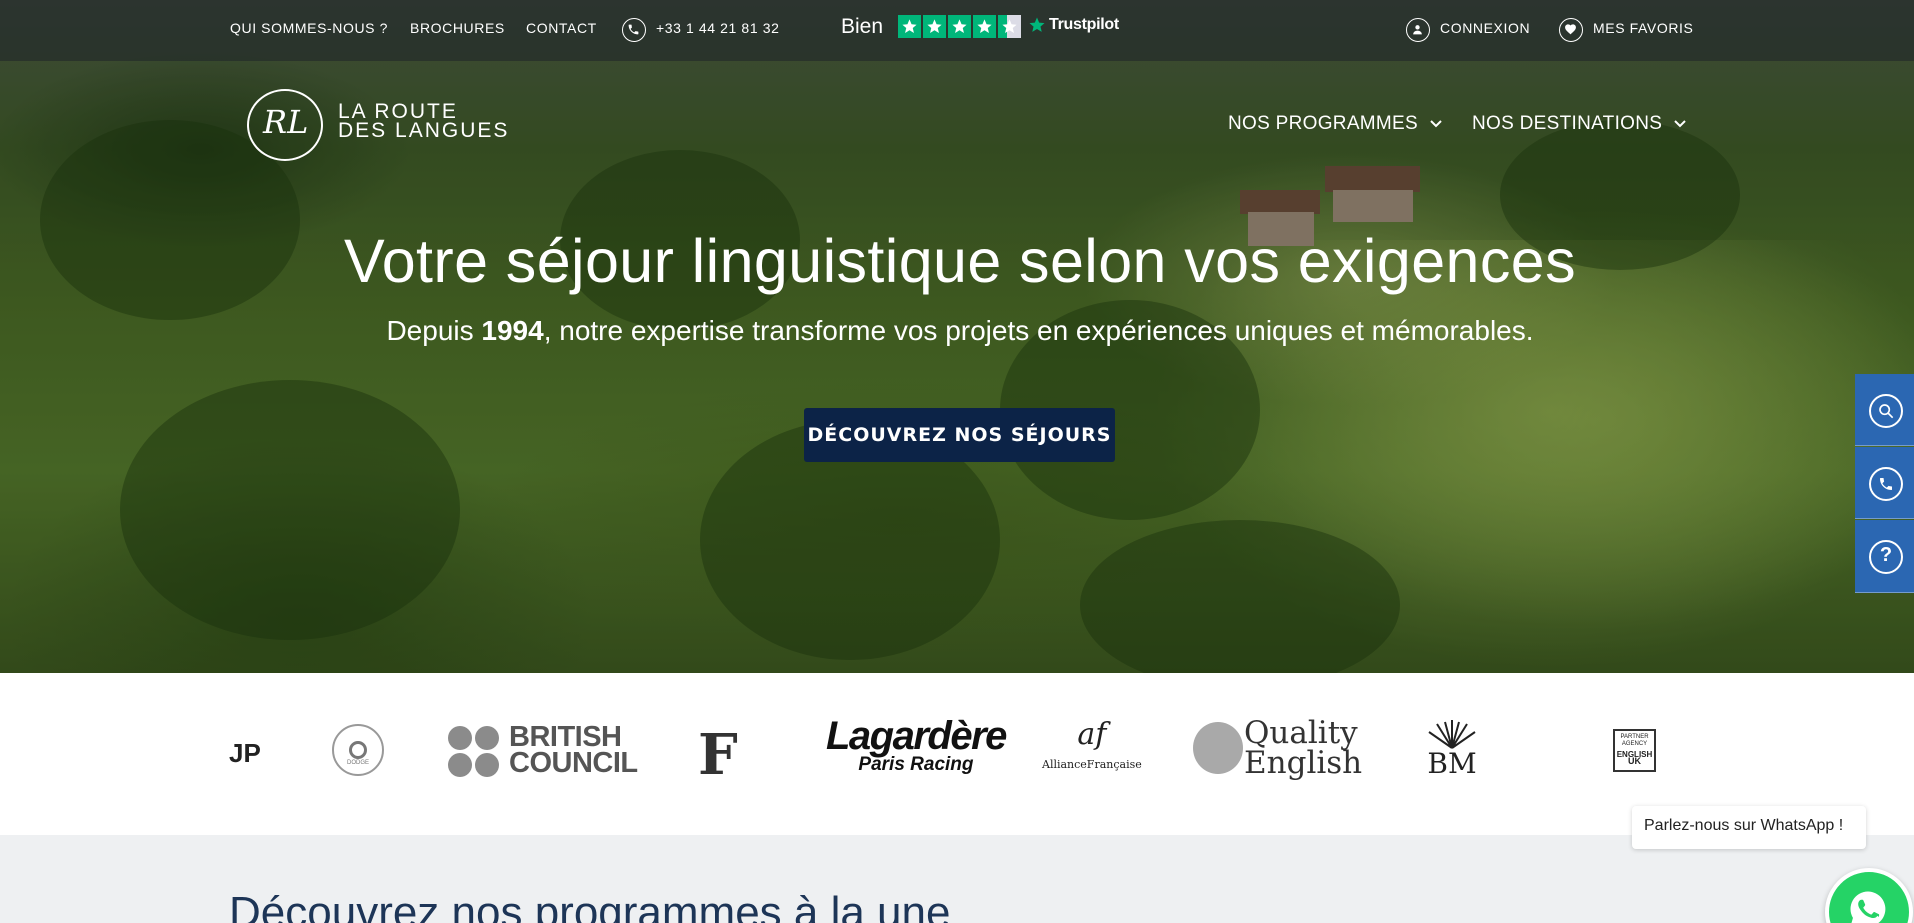 This screenshot has height=923, width=1914. I want to click on trustpilot-star-icon, so click(1037, 24).